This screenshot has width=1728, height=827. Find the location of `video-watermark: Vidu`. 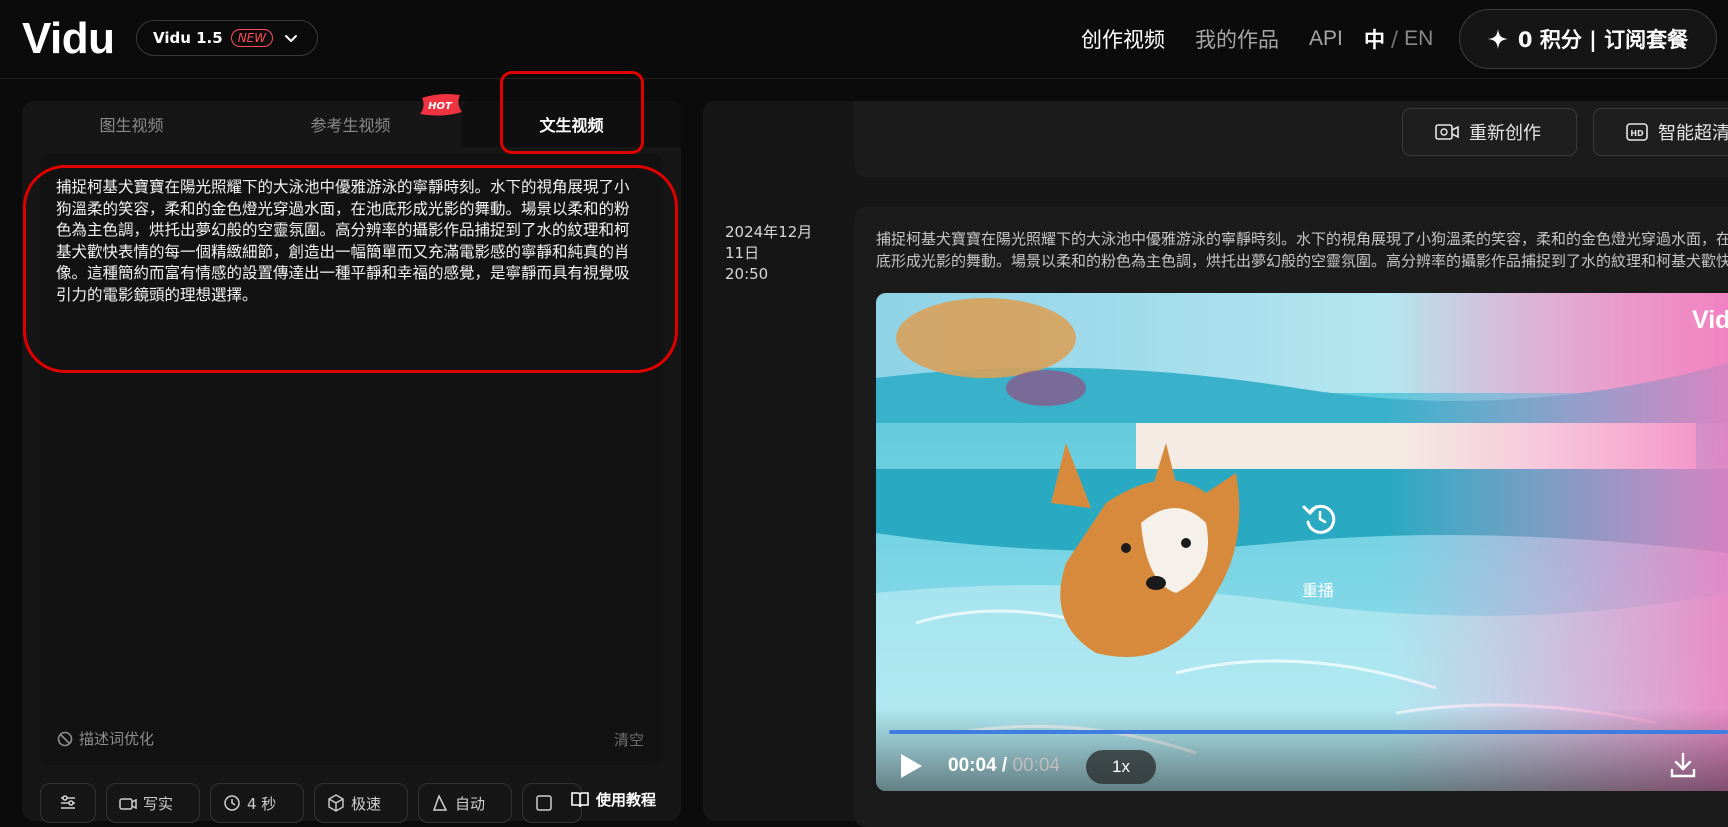

video-watermark: Vidu is located at coordinates (1710, 320).